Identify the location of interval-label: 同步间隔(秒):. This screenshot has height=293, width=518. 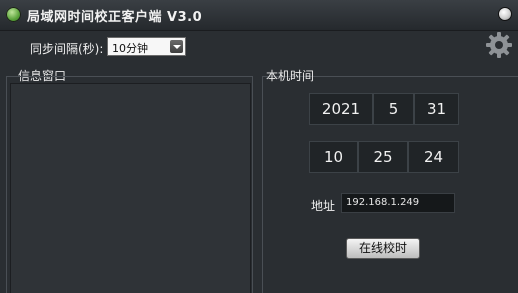
(67, 49).